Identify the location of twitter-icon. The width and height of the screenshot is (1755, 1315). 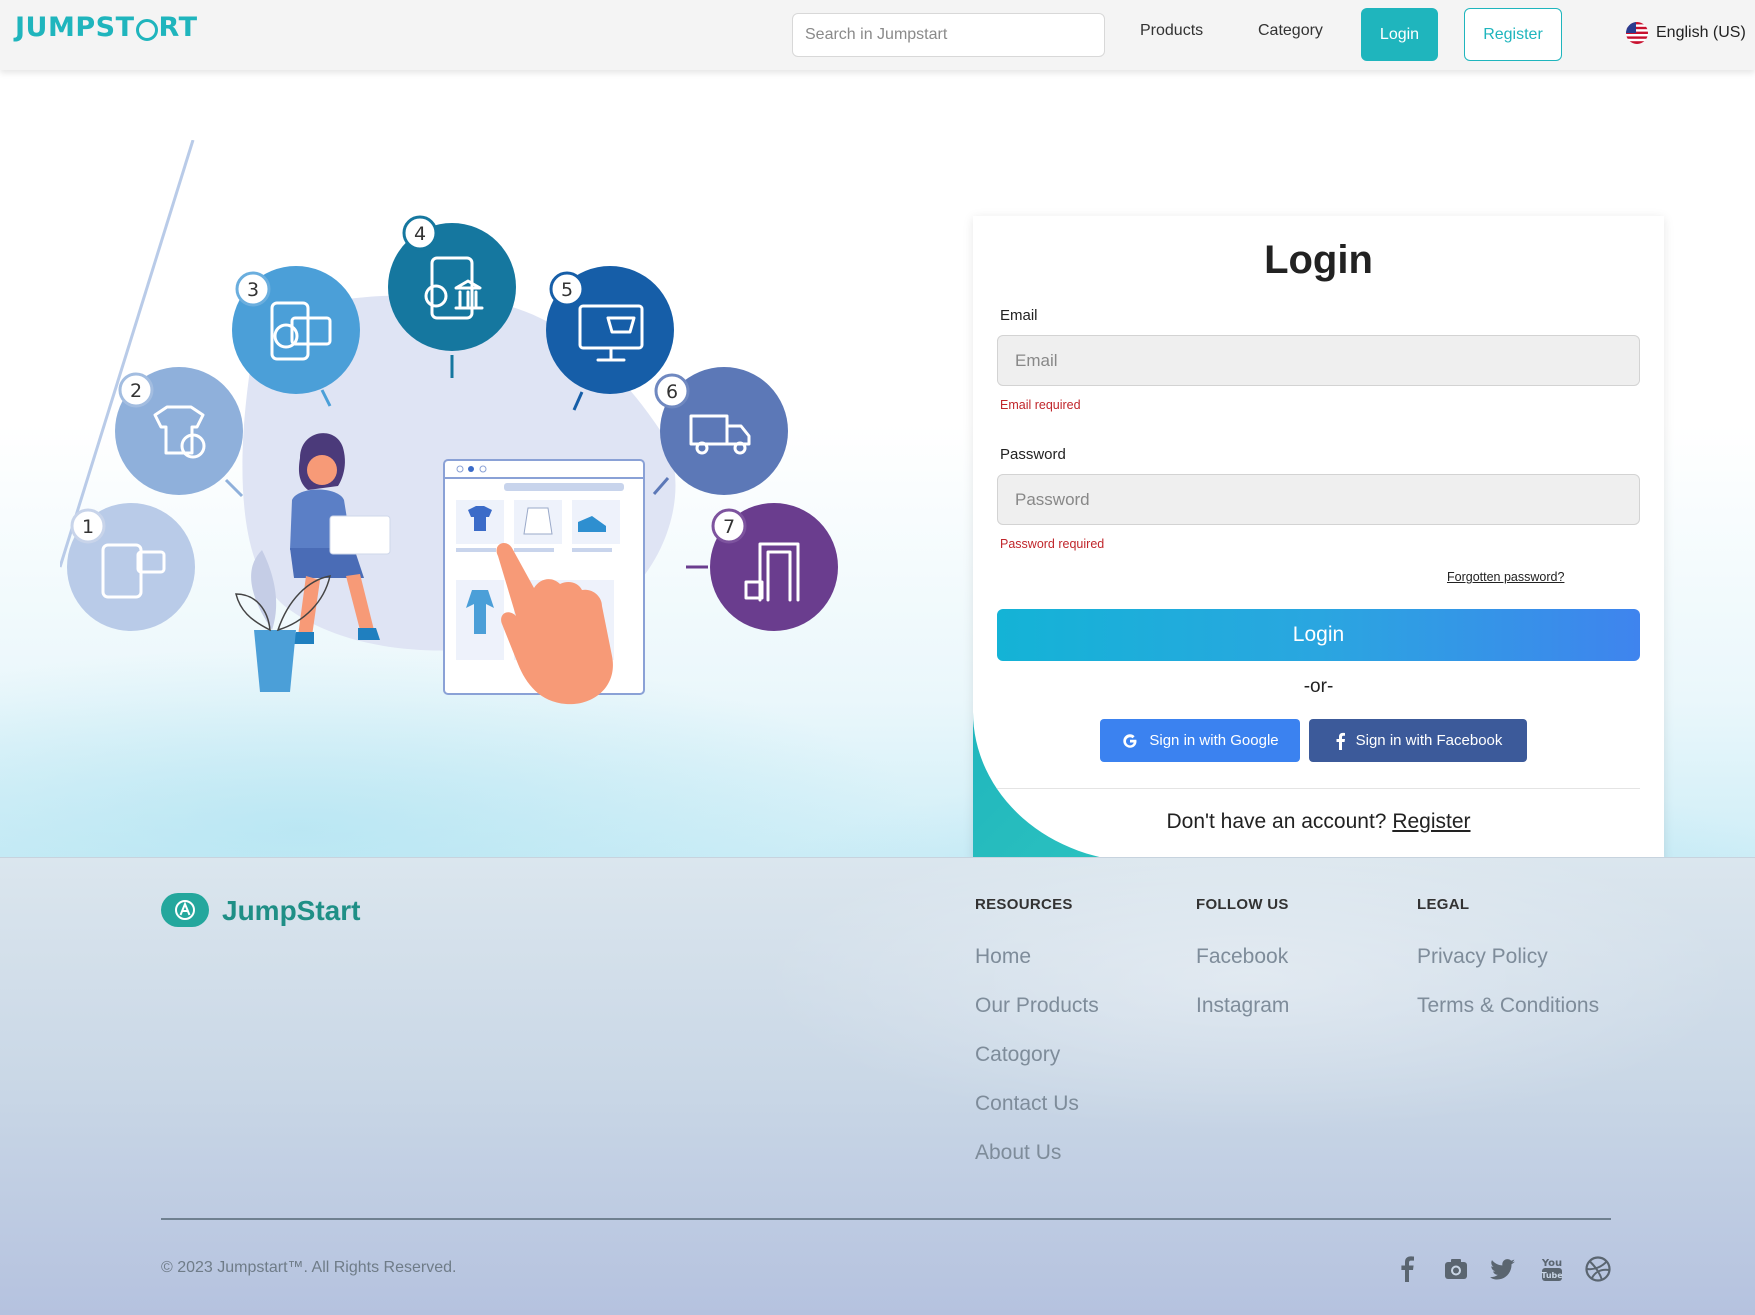
(1503, 1269).